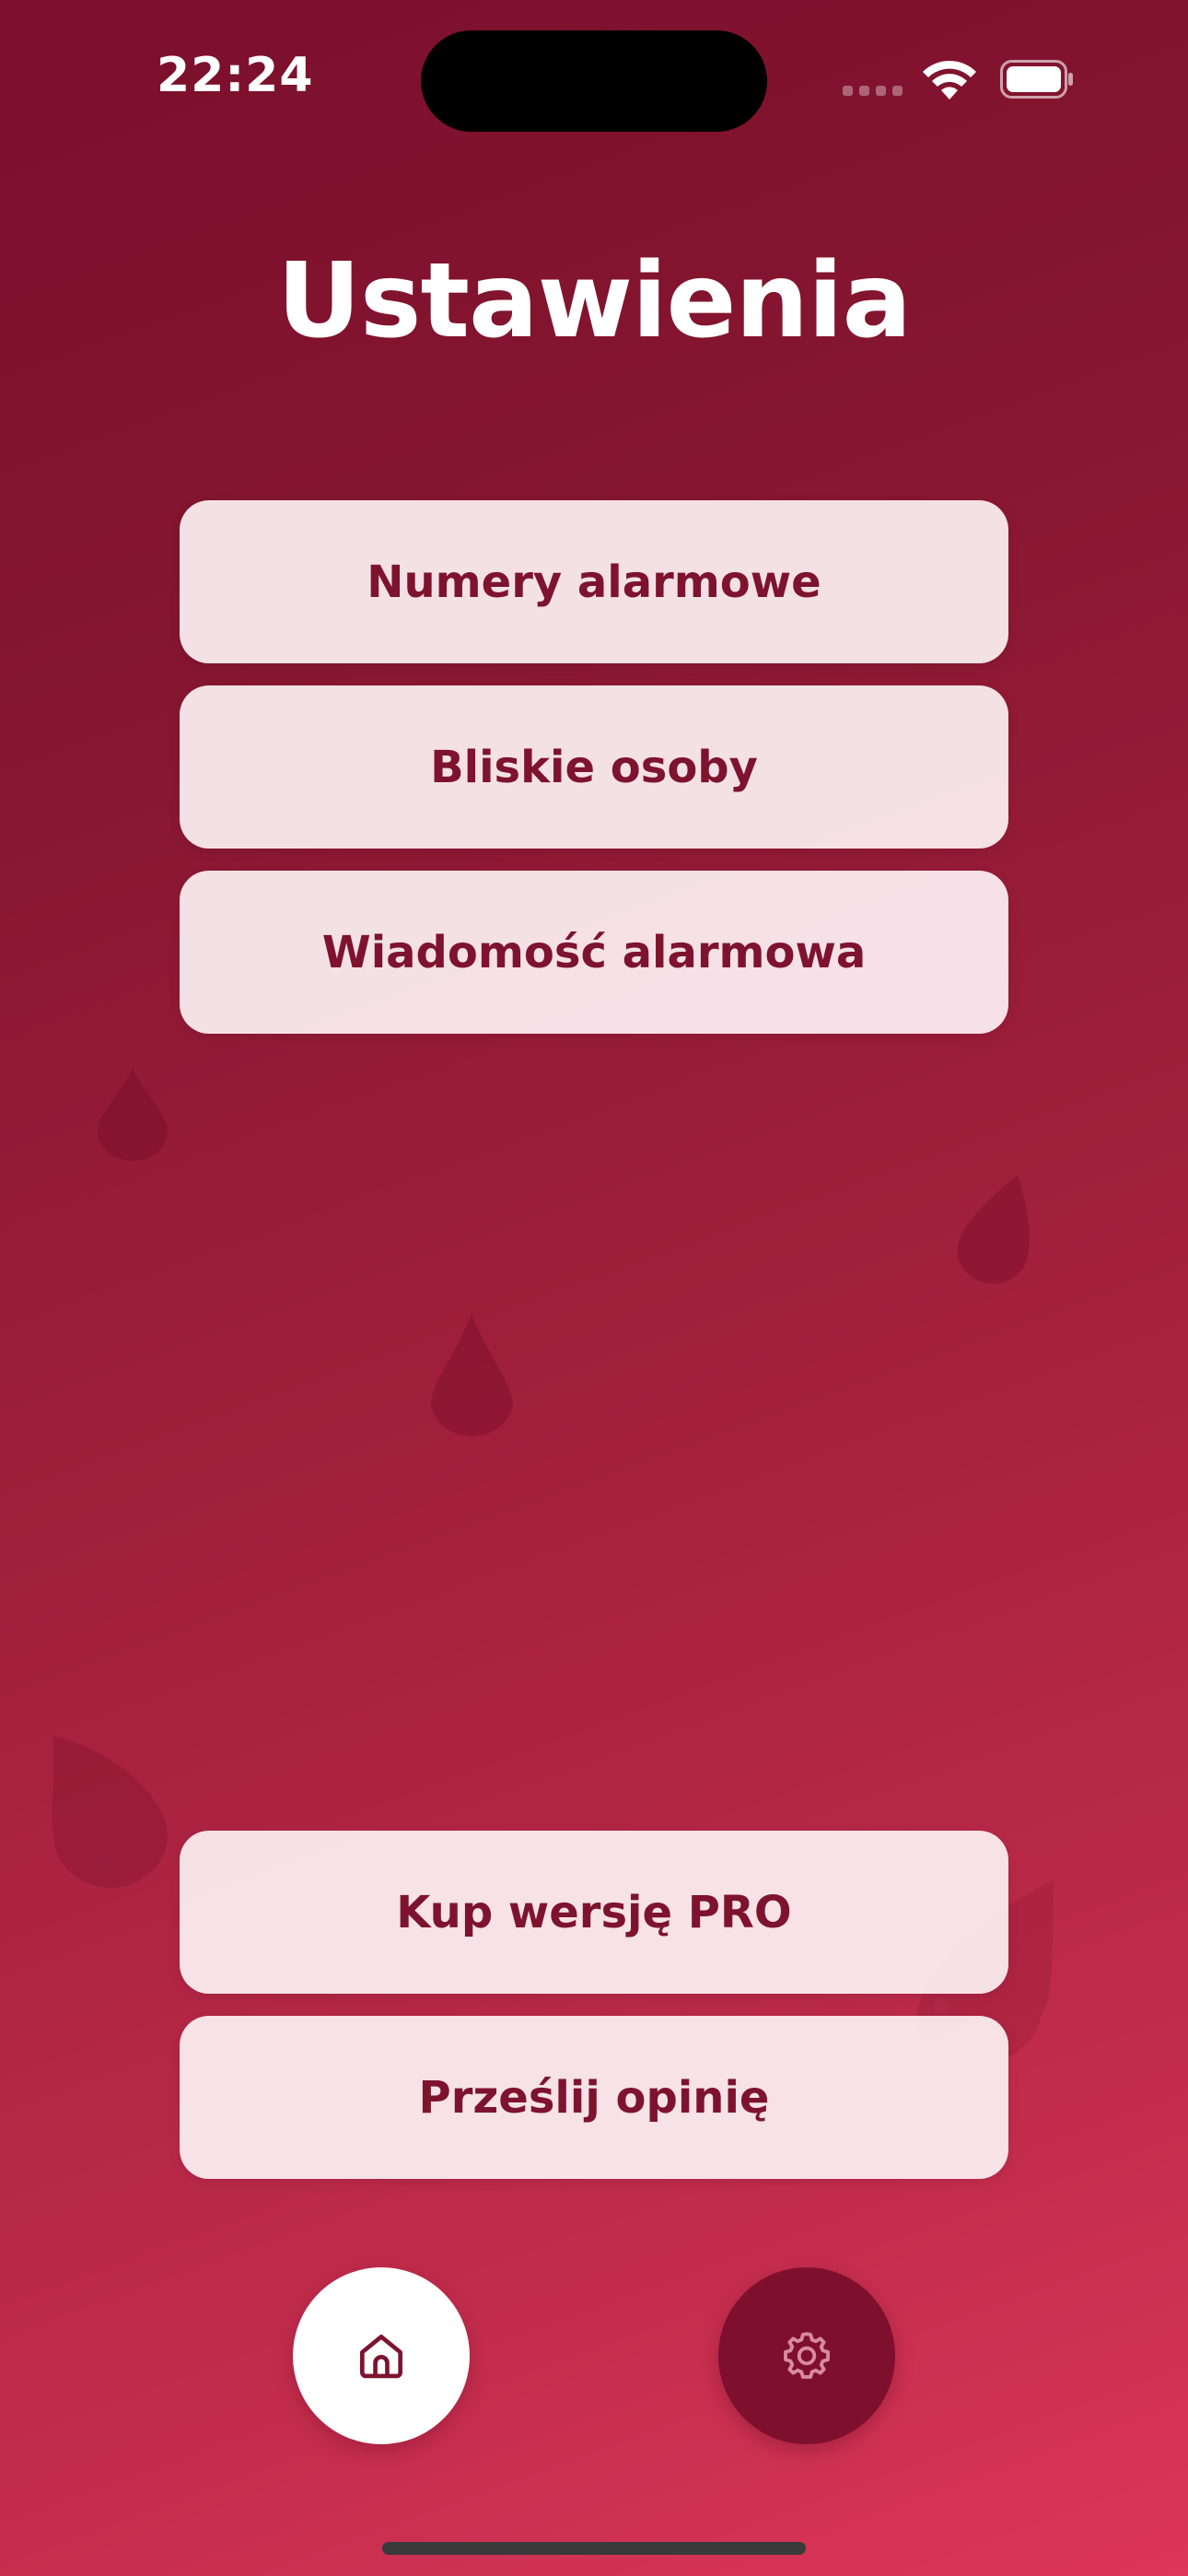  I want to click on button-label: Kup wersję PRO, so click(594, 1912).